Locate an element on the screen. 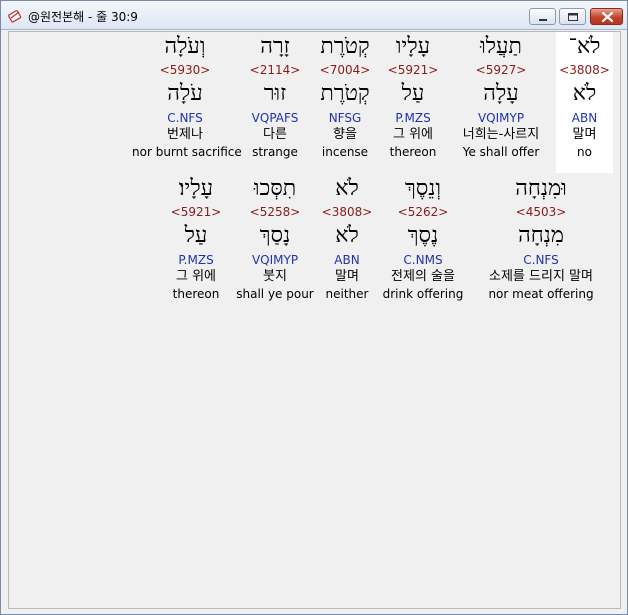 Image resolution: width=628 pixels, height=615 pixels. word-cell: לֹא <3808> לֹא ABN 말며 neither is located at coordinates (347, 238).